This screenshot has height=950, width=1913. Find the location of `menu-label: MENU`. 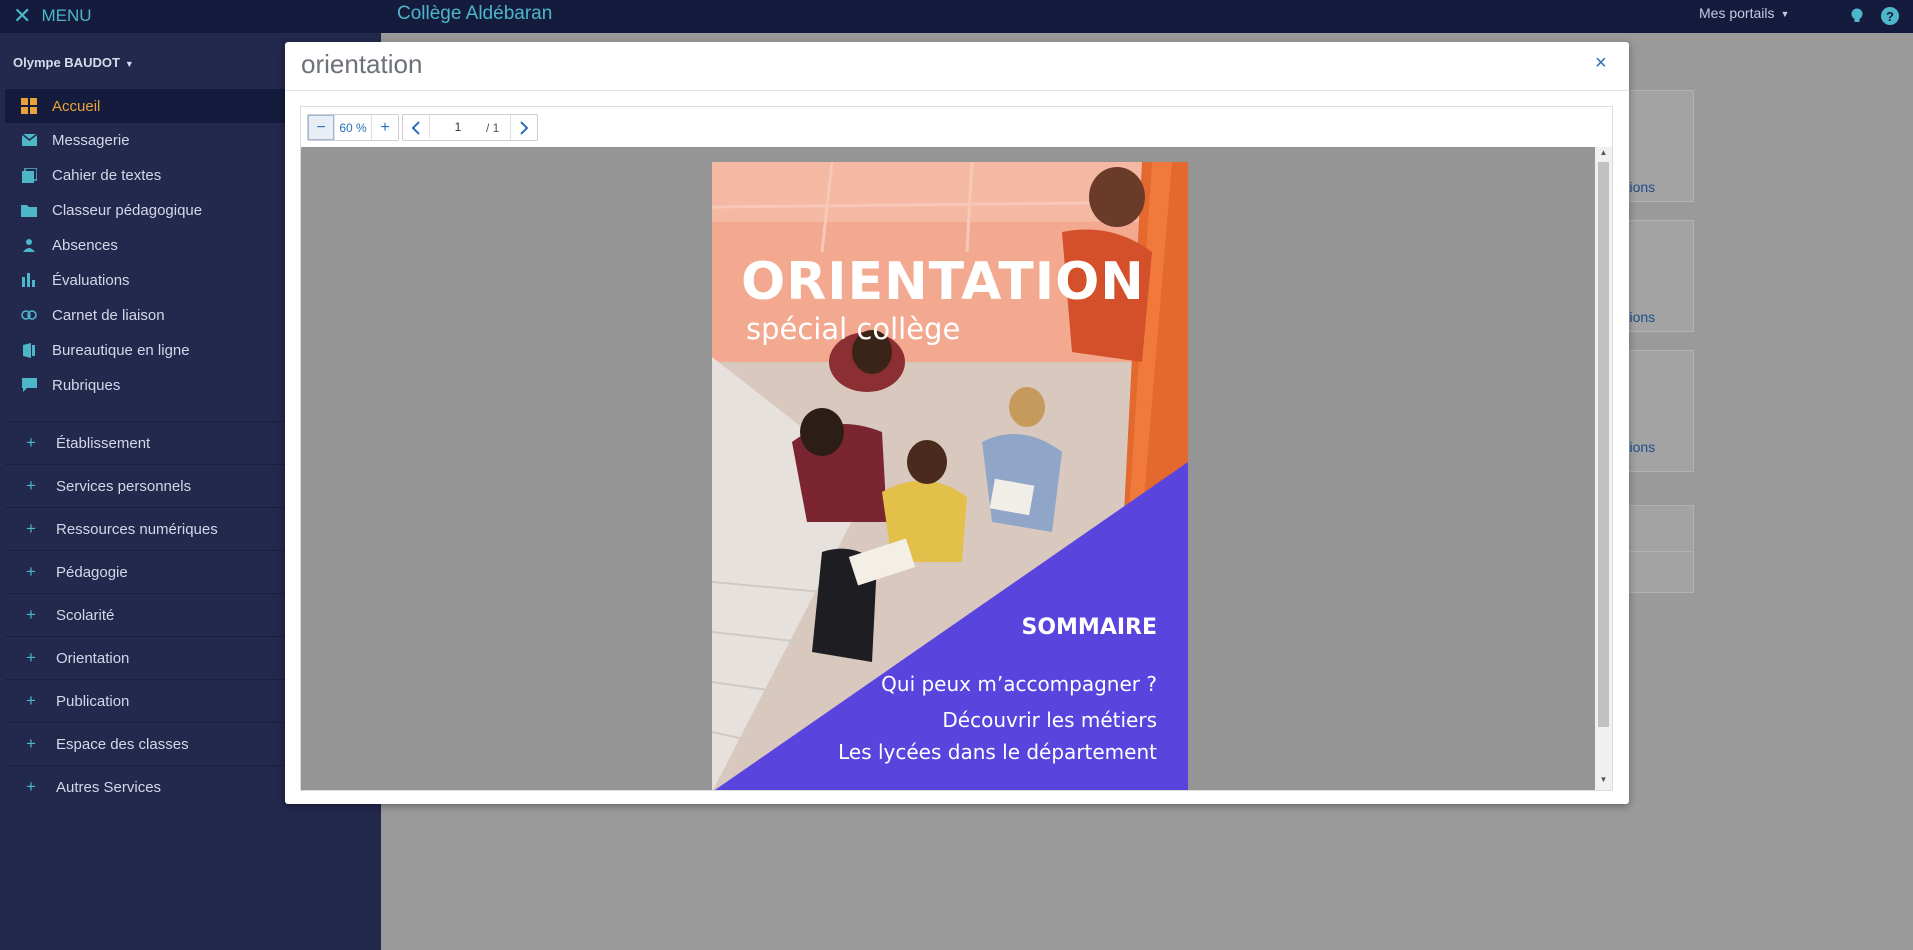

menu-label: MENU is located at coordinates (66, 15).